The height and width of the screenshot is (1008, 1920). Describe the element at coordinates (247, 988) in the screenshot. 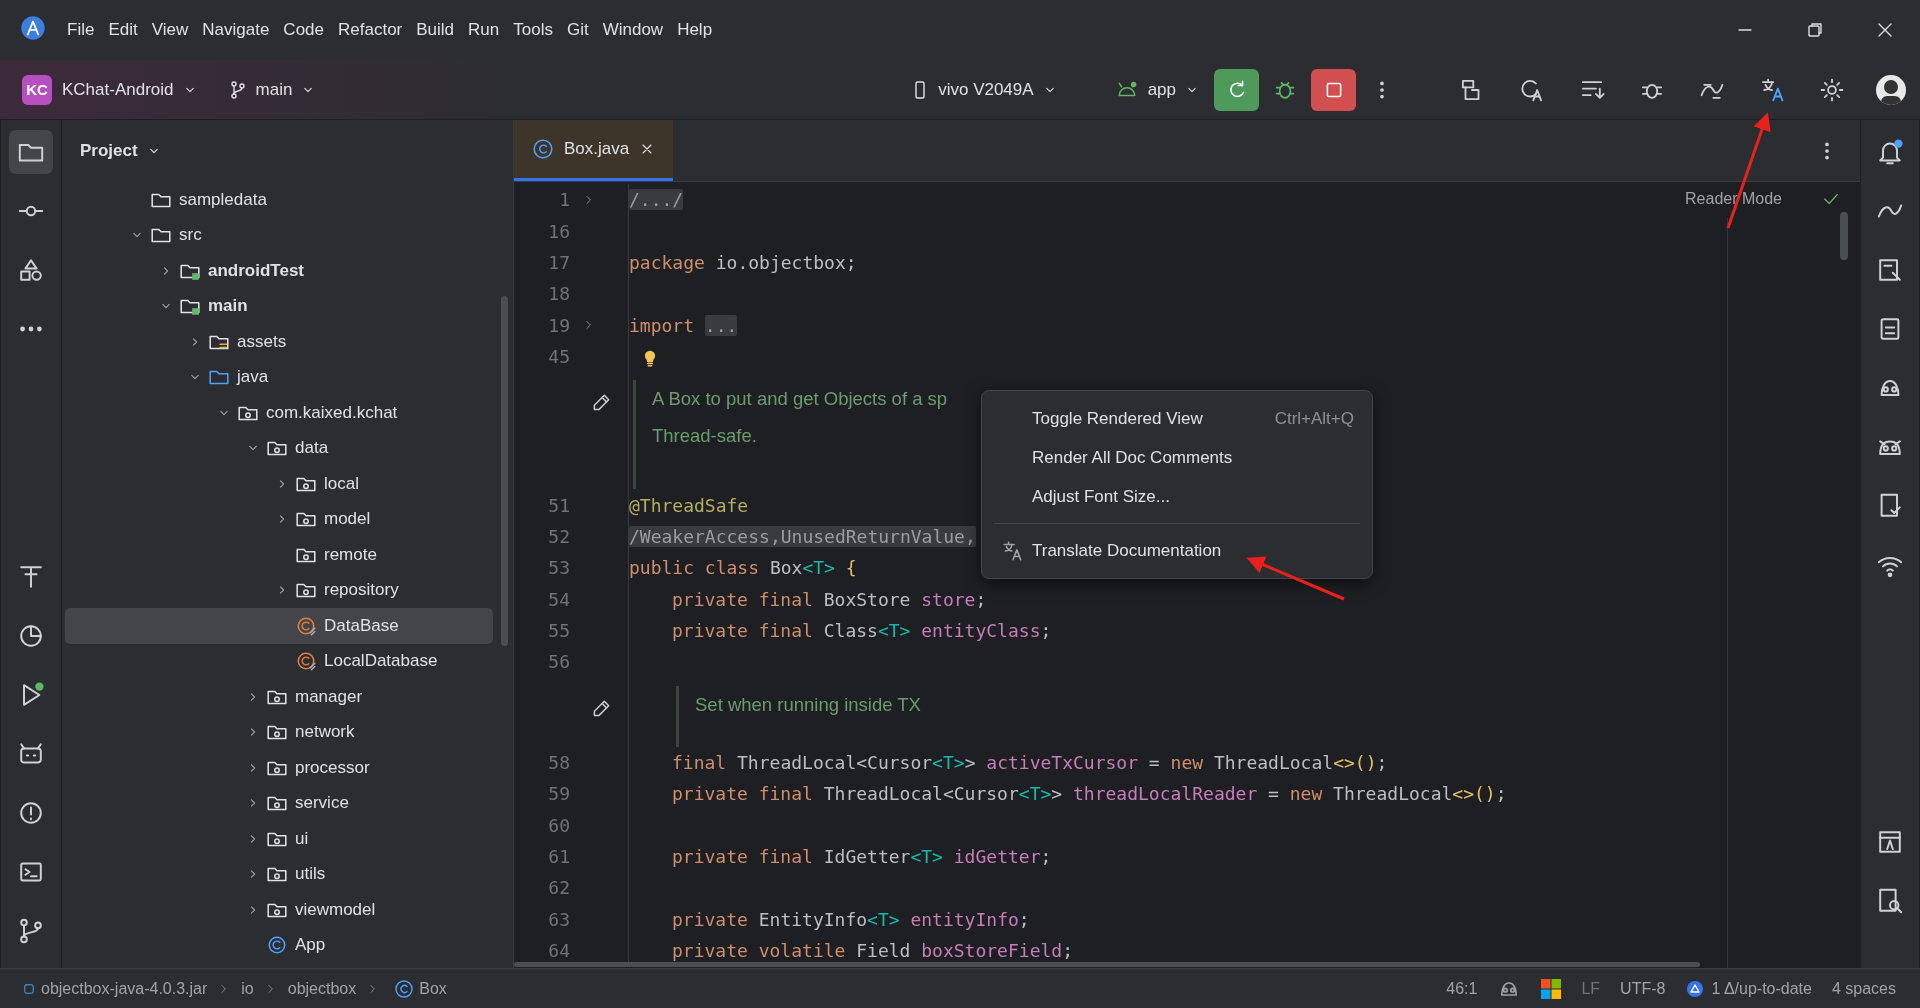

I see `breadcrumb: io` at that location.